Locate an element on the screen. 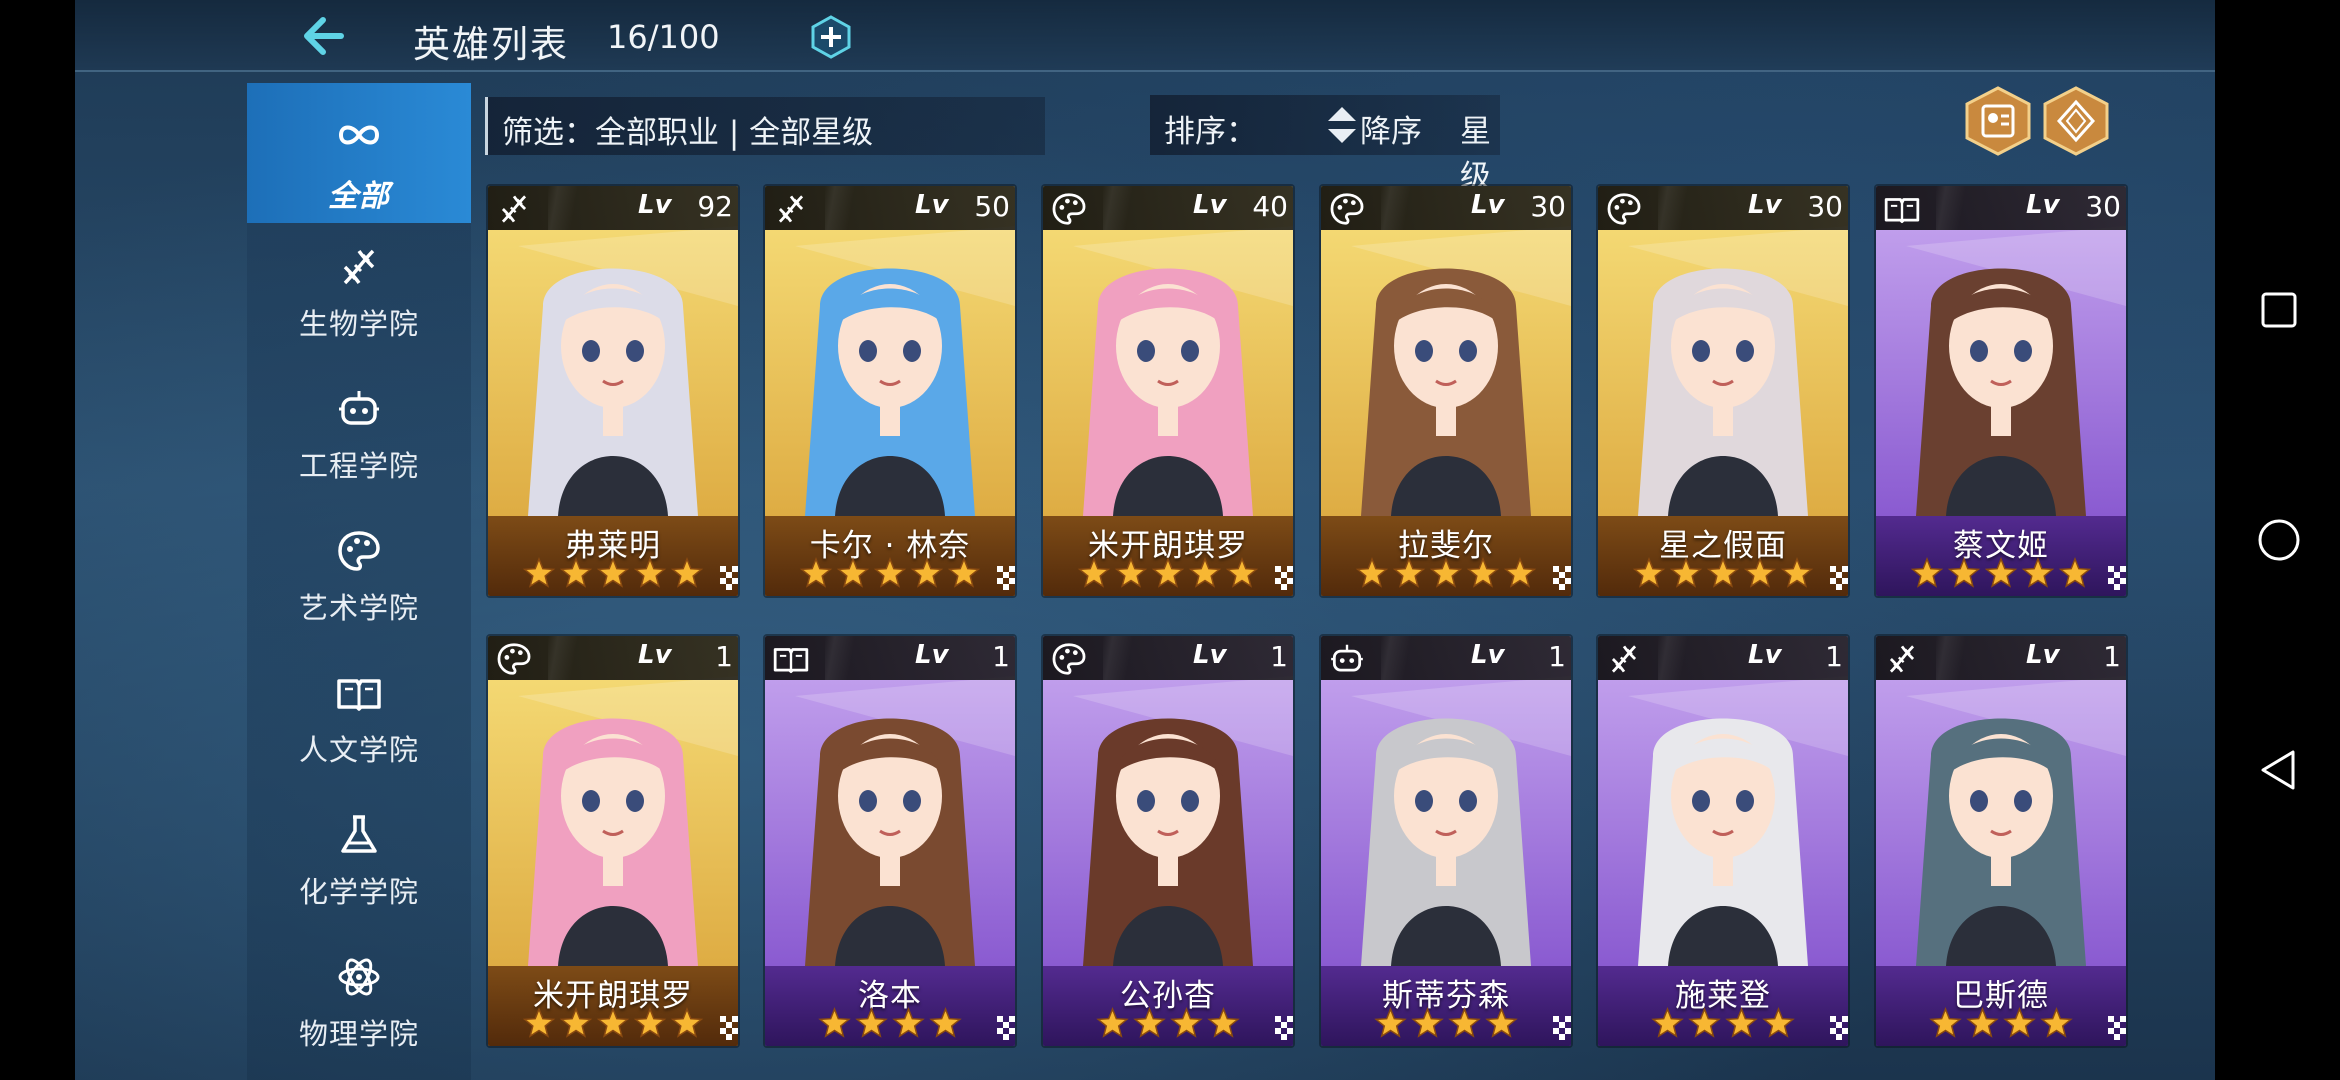 The width and height of the screenshot is (2340, 1080). hero-card: Lv 1 公孙杳 is located at coordinates (1168, 841).